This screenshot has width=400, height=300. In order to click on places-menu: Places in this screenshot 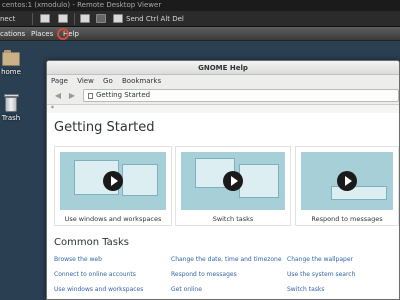, I will do `click(42, 34)`.